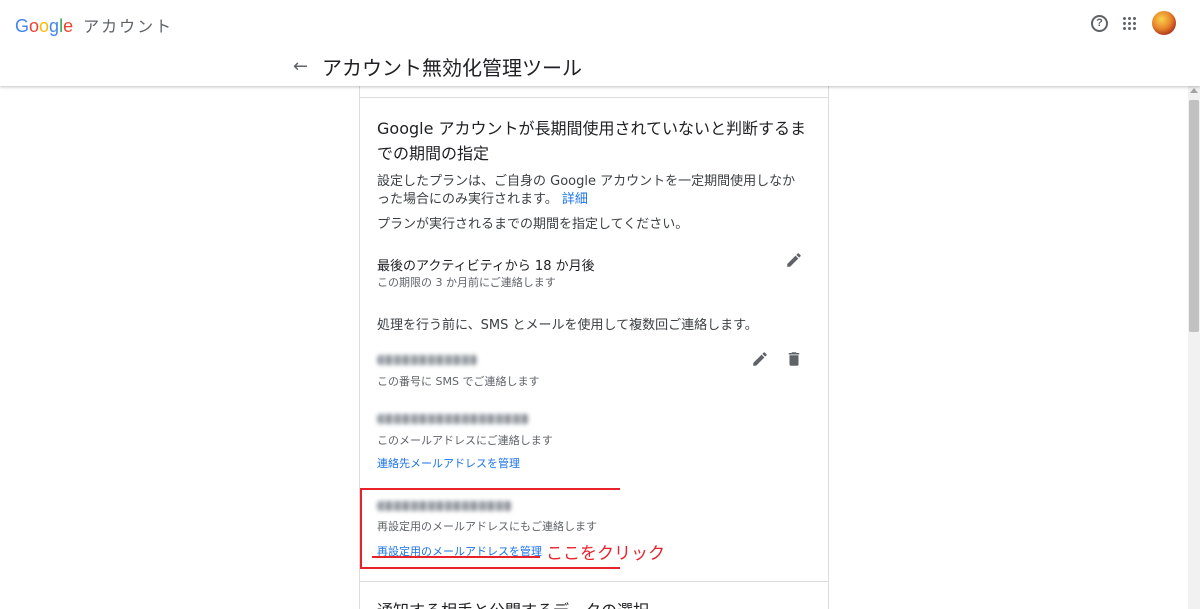 This screenshot has width=1200, height=609. Describe the element at coordinates (300, 66) in the screenshot. I see `arrow-back-icon: ←` at that location.